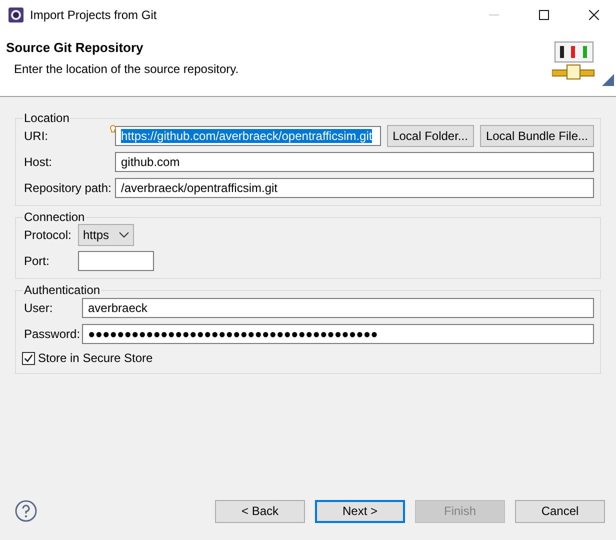  I want to click on close-icon, so click(594, 15).